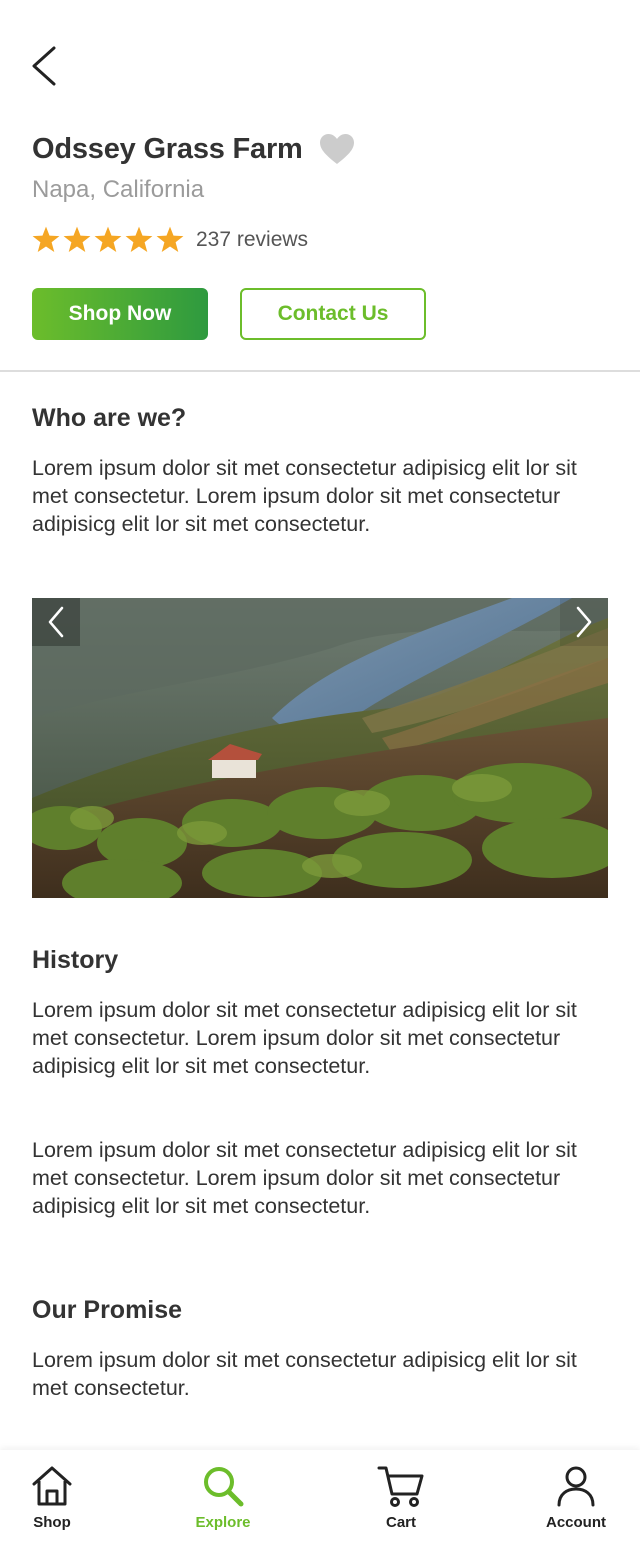 The height and width of the screenshot is (1546, 640). Describe the element at coordinates (576, 1522) in the screenshot. I see `tab-account-label: Account` at that location.